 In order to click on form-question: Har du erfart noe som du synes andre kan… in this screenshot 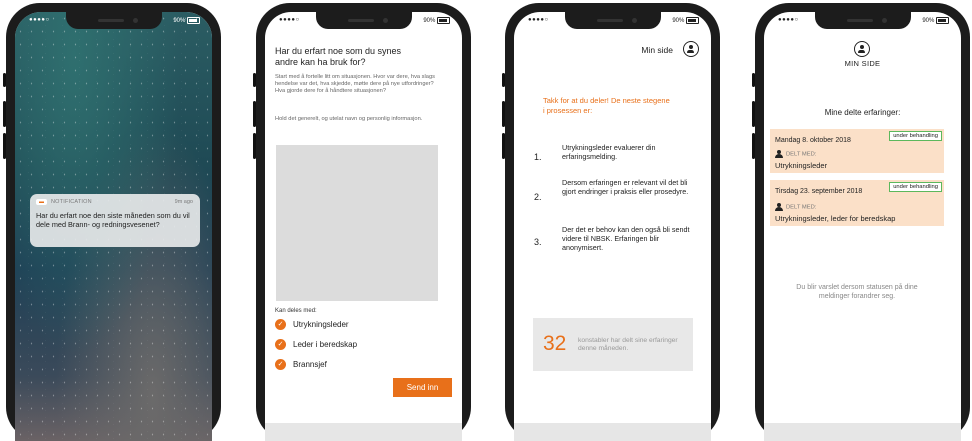, I will do `click(338, 56)`.